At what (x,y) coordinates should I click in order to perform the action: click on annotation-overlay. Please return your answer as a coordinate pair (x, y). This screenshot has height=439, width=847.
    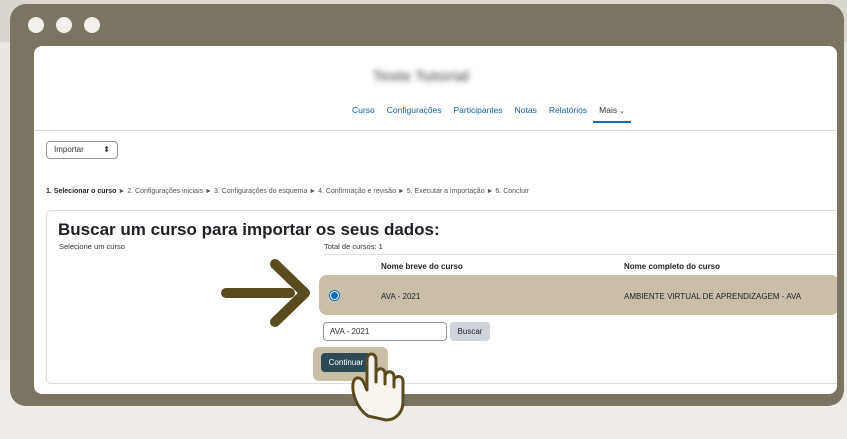
    Looking at the image, I should click on (313, 340).